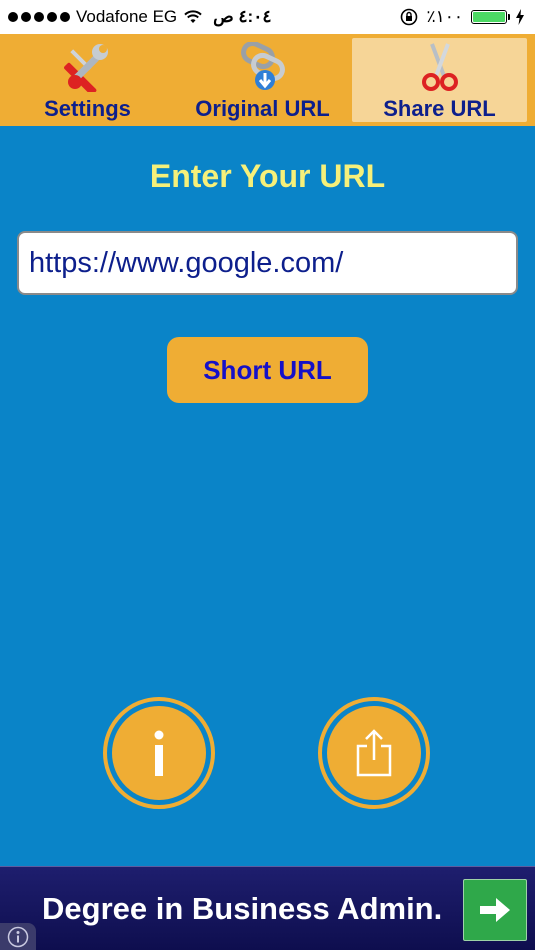  I want to click on ad-info-icon, so click(18, 937).